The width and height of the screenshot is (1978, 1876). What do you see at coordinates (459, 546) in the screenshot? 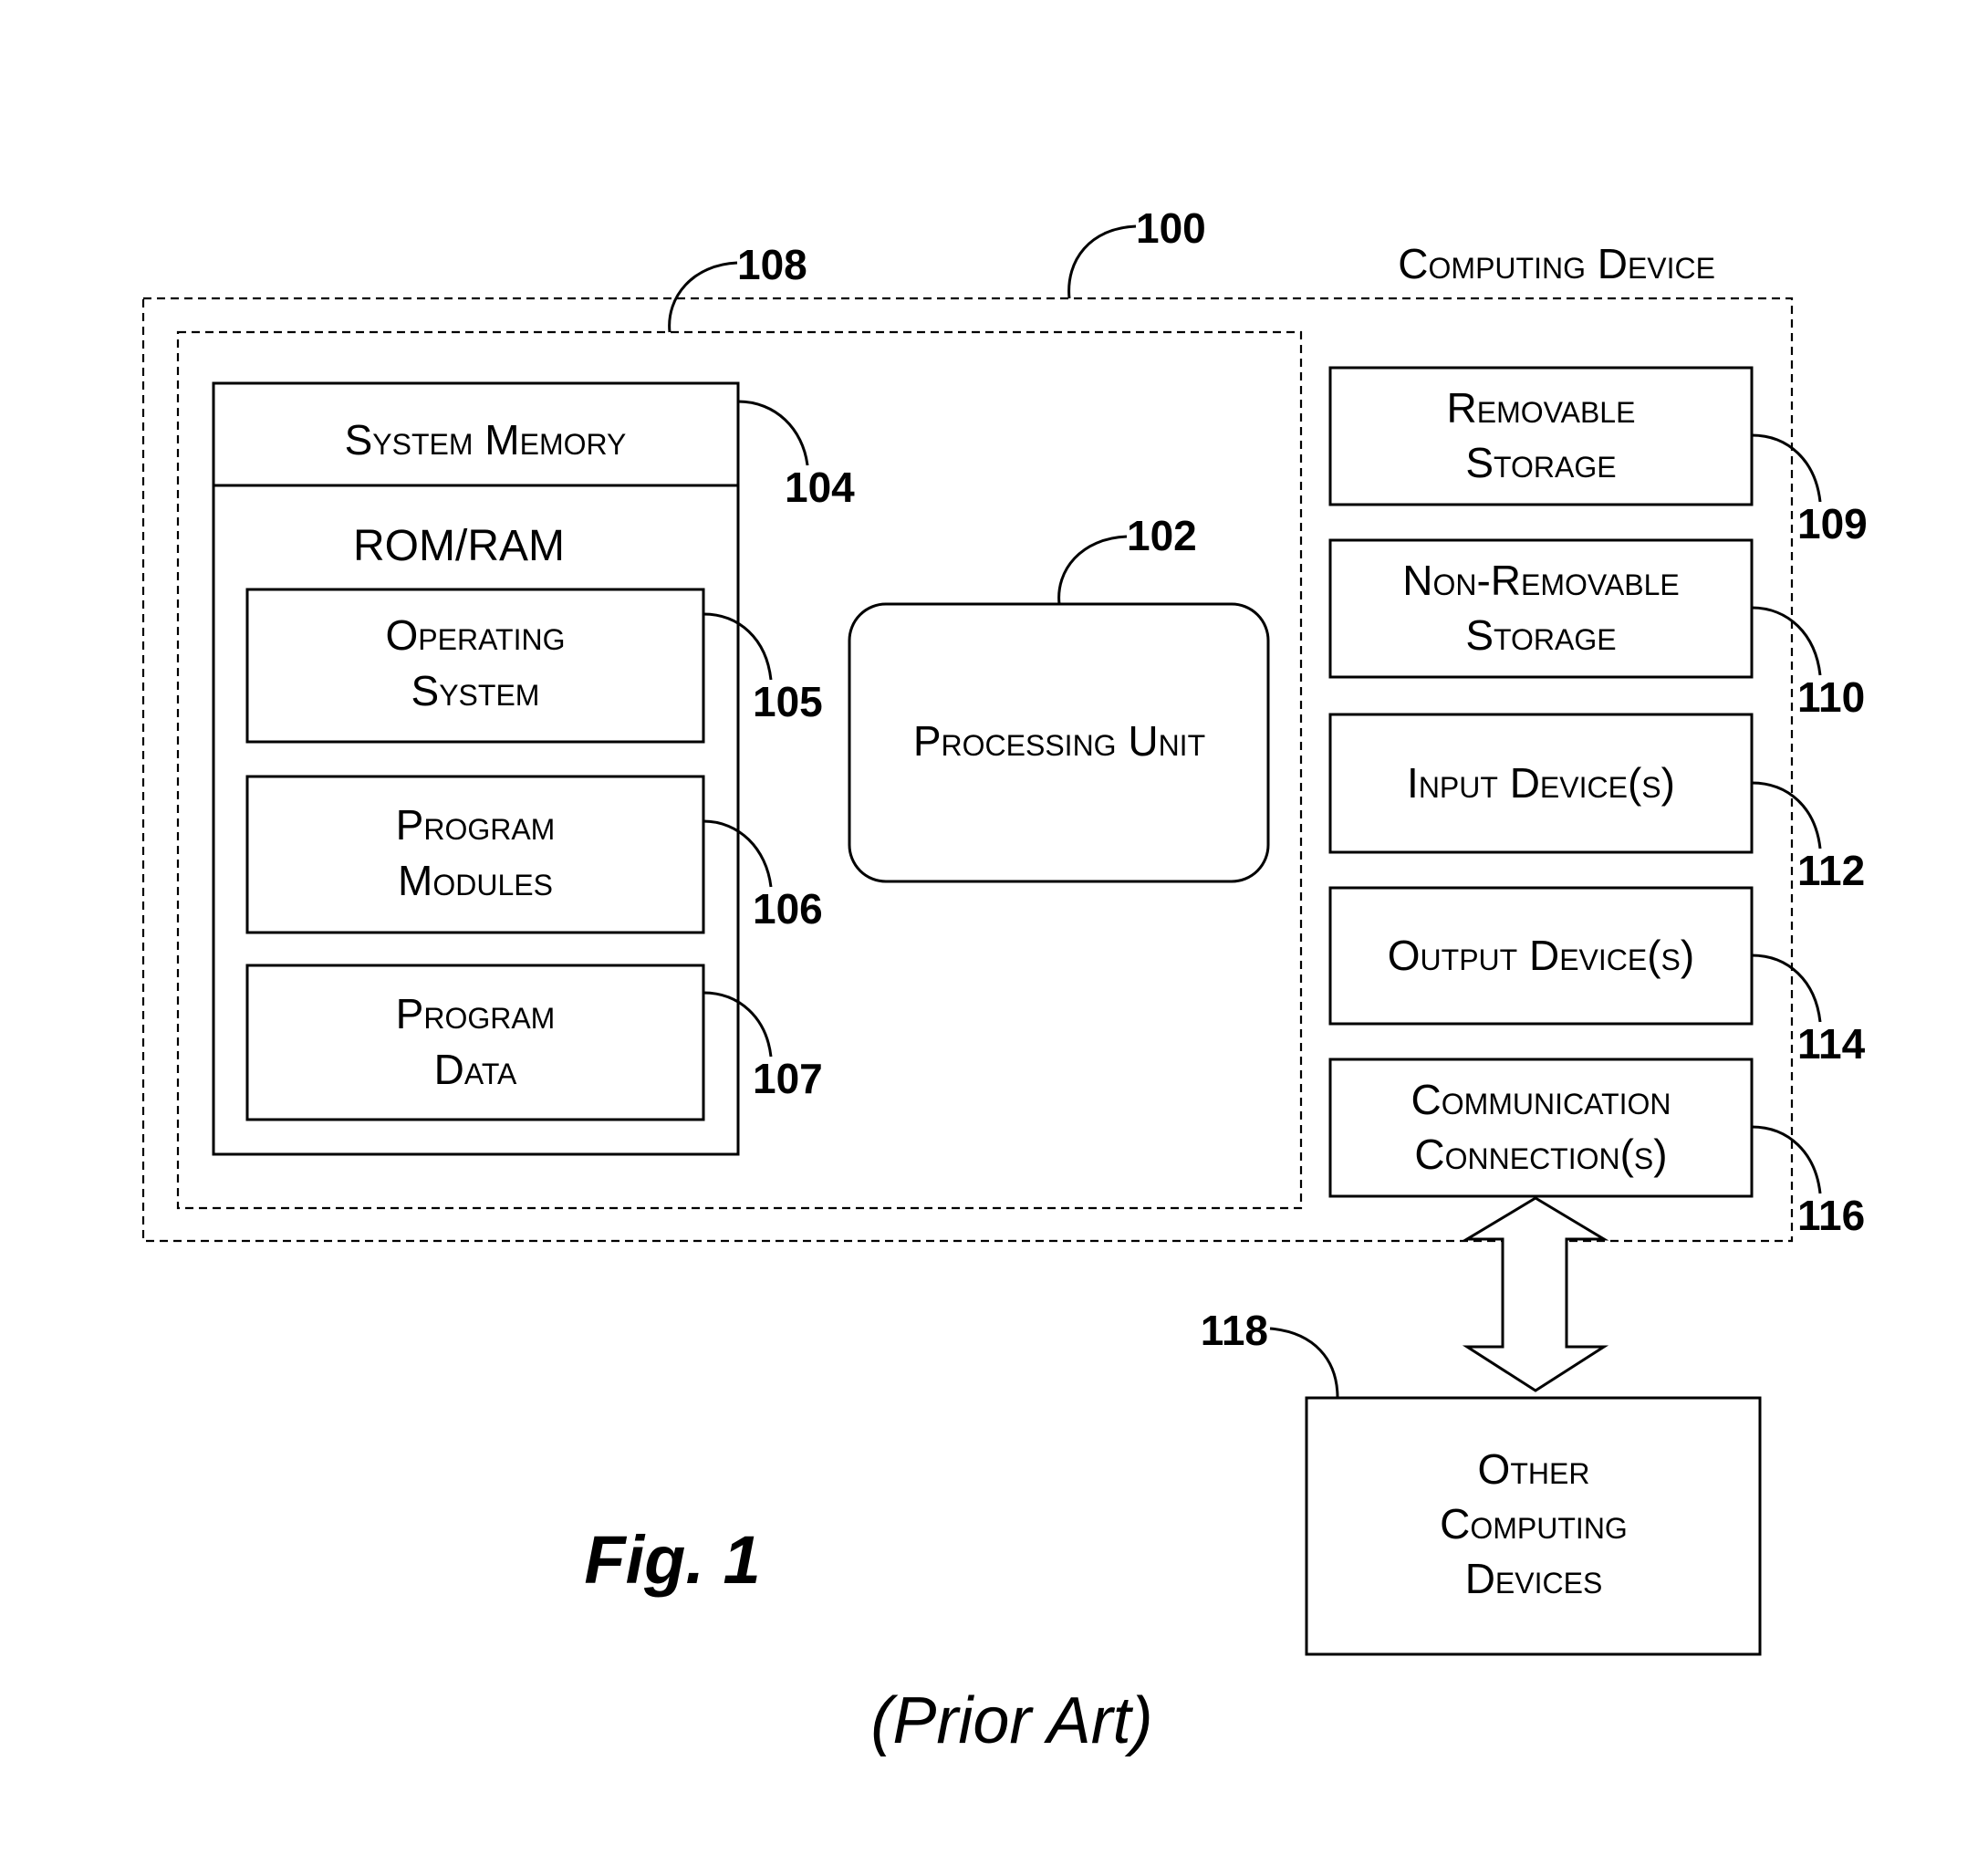
I see `rom-ram-label: ROM/RAM` at bounding box center [459, 546].